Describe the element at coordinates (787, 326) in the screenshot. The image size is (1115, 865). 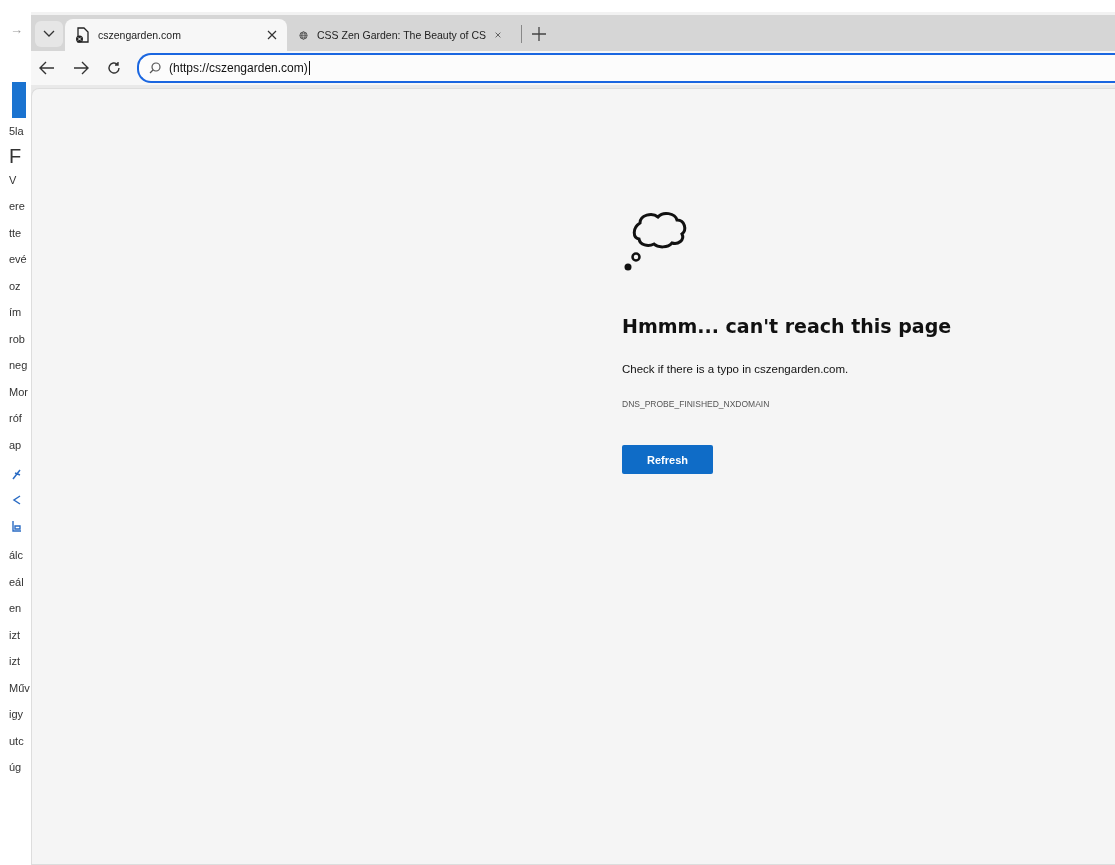
I see `error-heading: Hmmm... can't reach this page` at that location.